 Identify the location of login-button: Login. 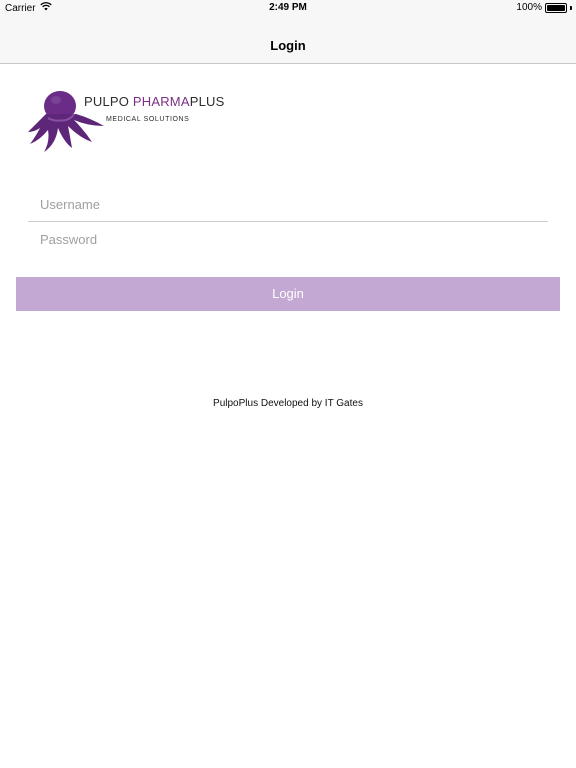
(288, 294).